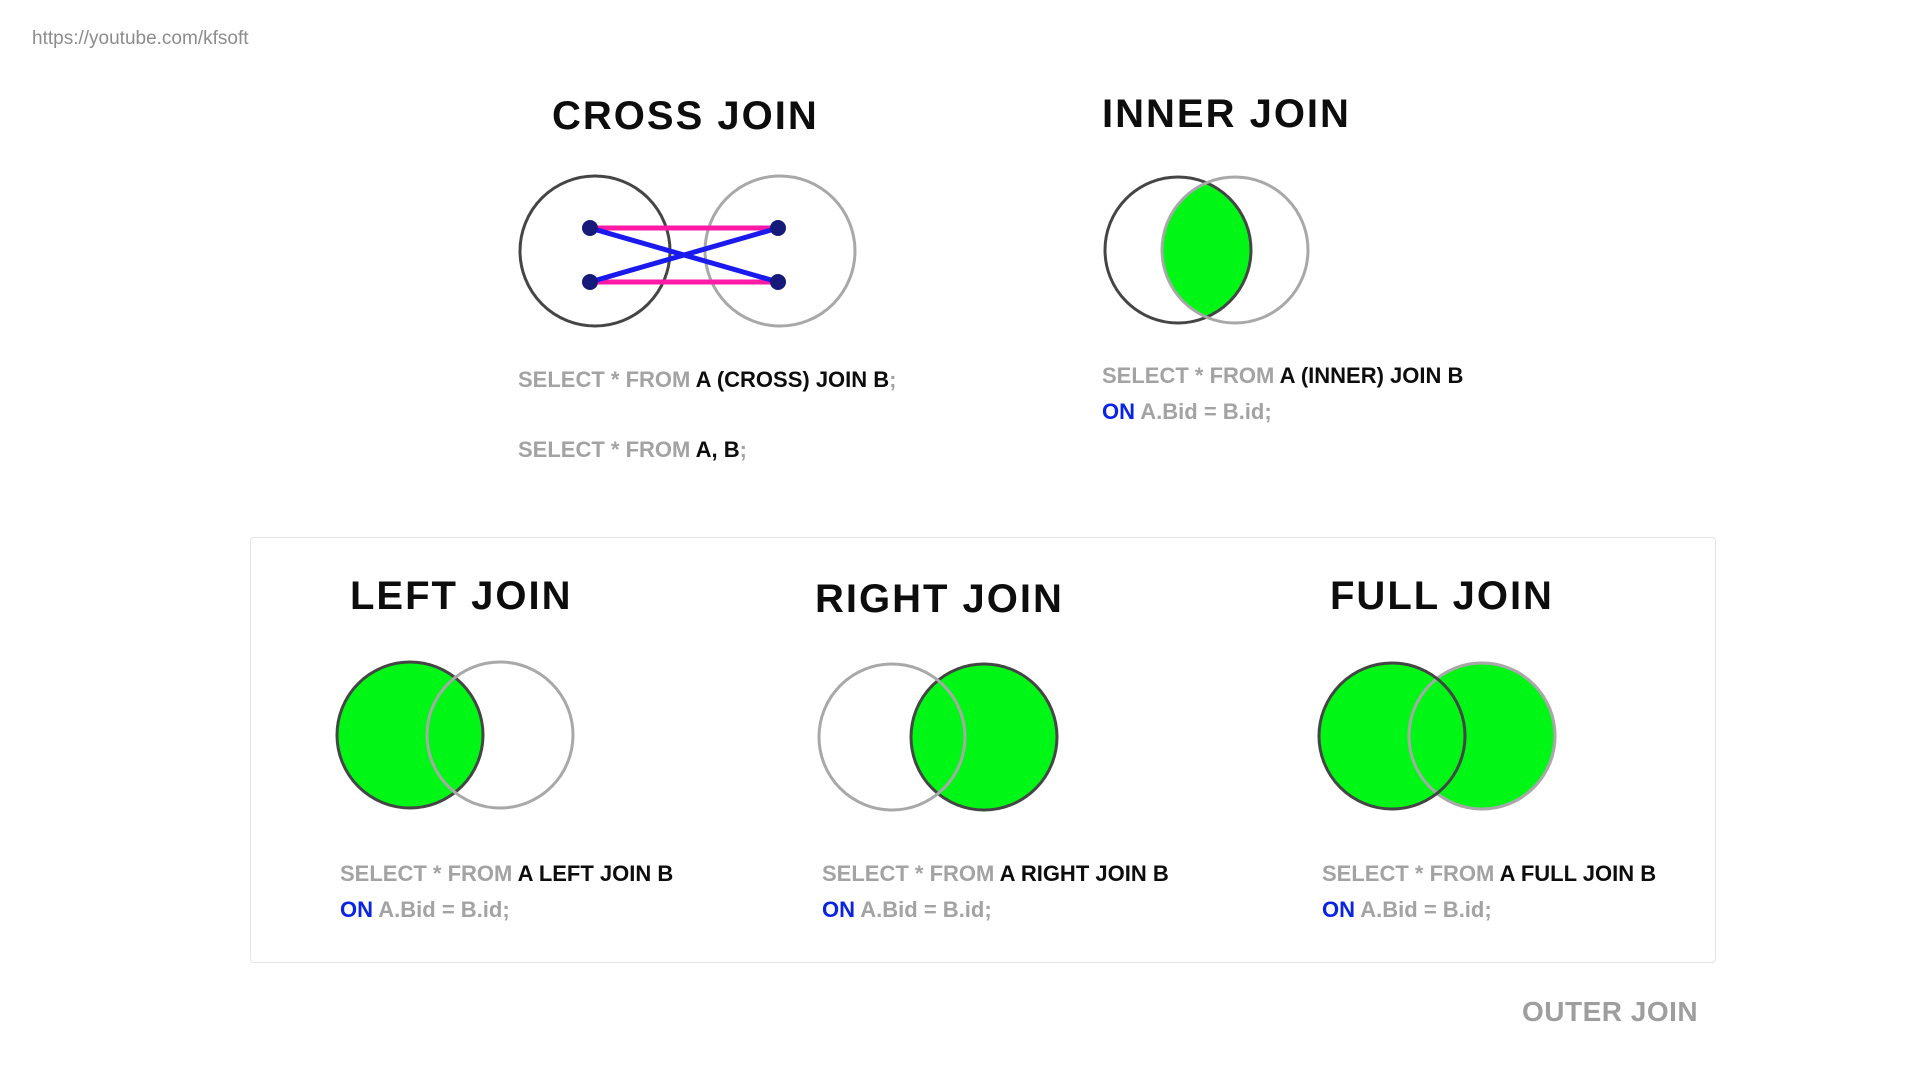 The width and height of the screenshot is (1920, 1080). I want to click on right-join-title: RIGHT JOIN, so click(939, 599).